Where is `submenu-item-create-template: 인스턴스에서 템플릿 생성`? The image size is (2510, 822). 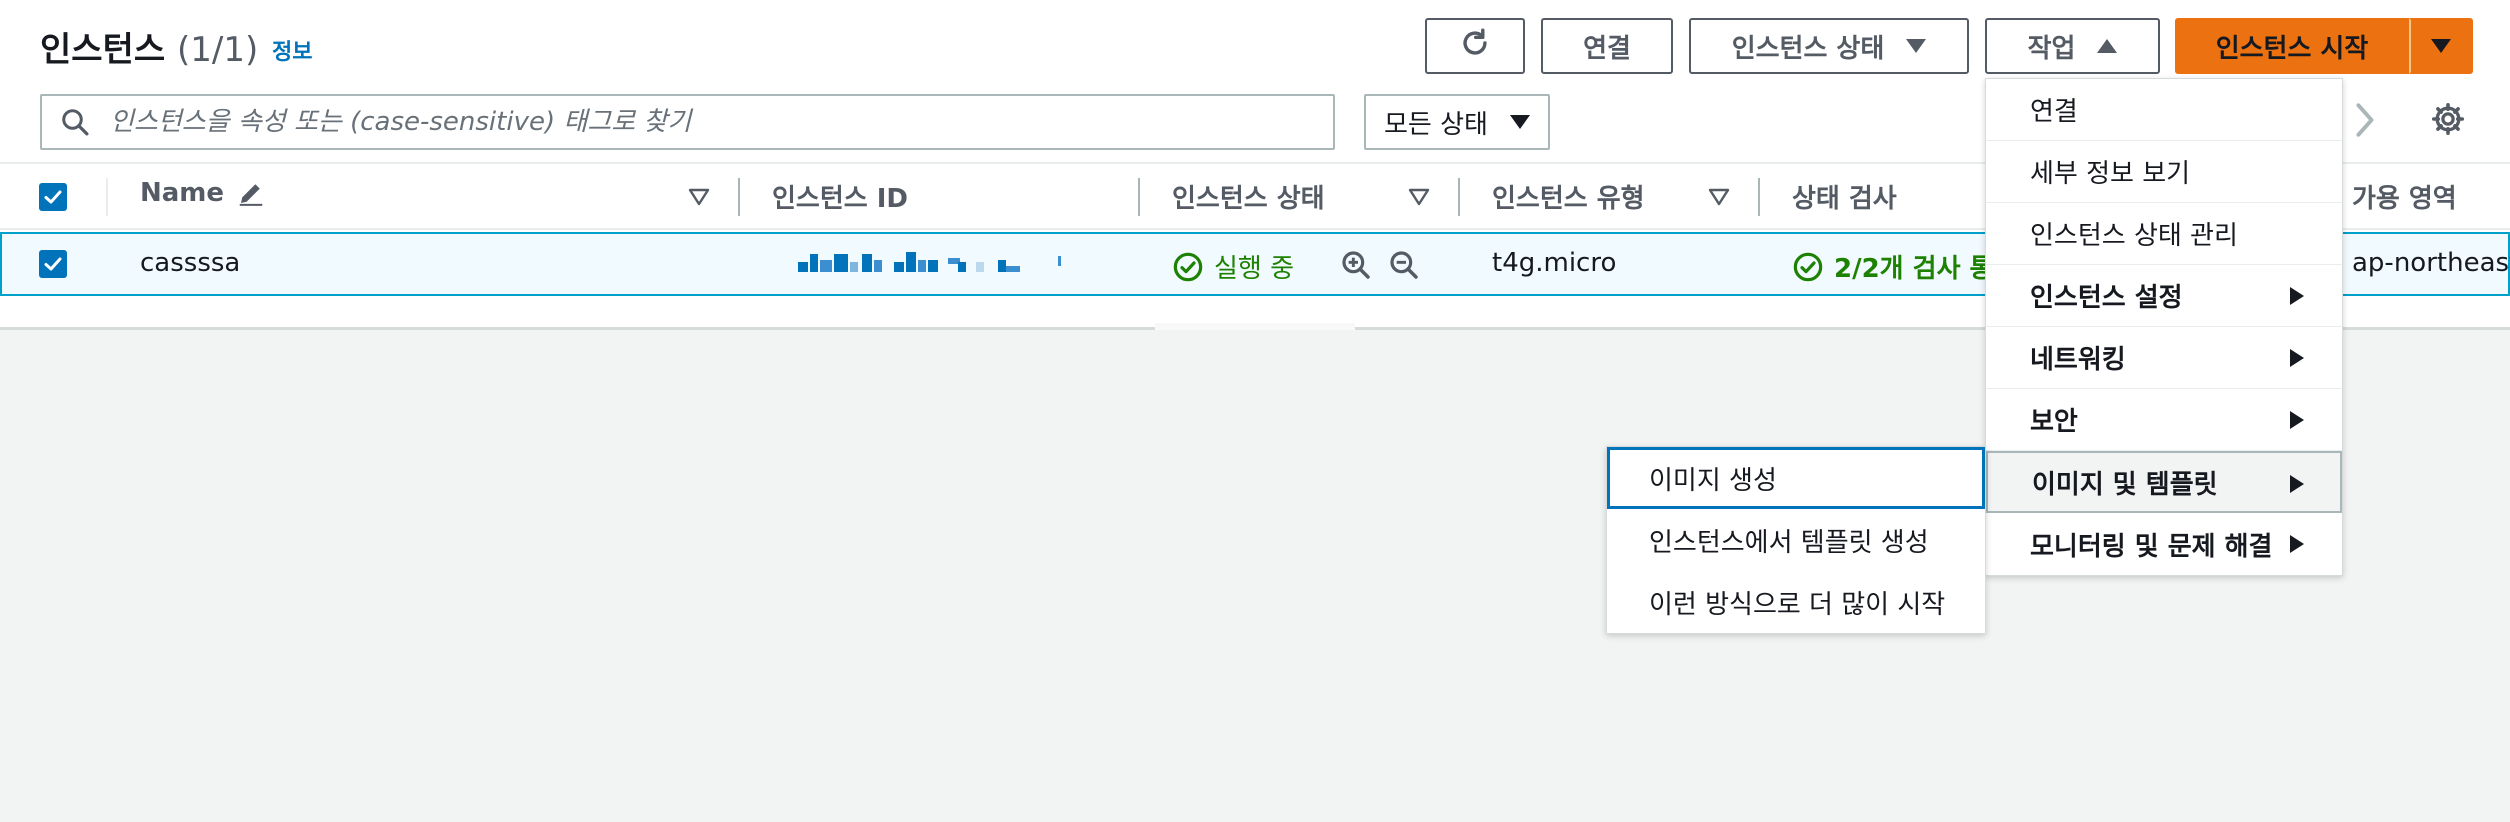 submenu-item-create-template: 인스턴스에서 템플릿 생성 is located at coordinates (1796, 540).